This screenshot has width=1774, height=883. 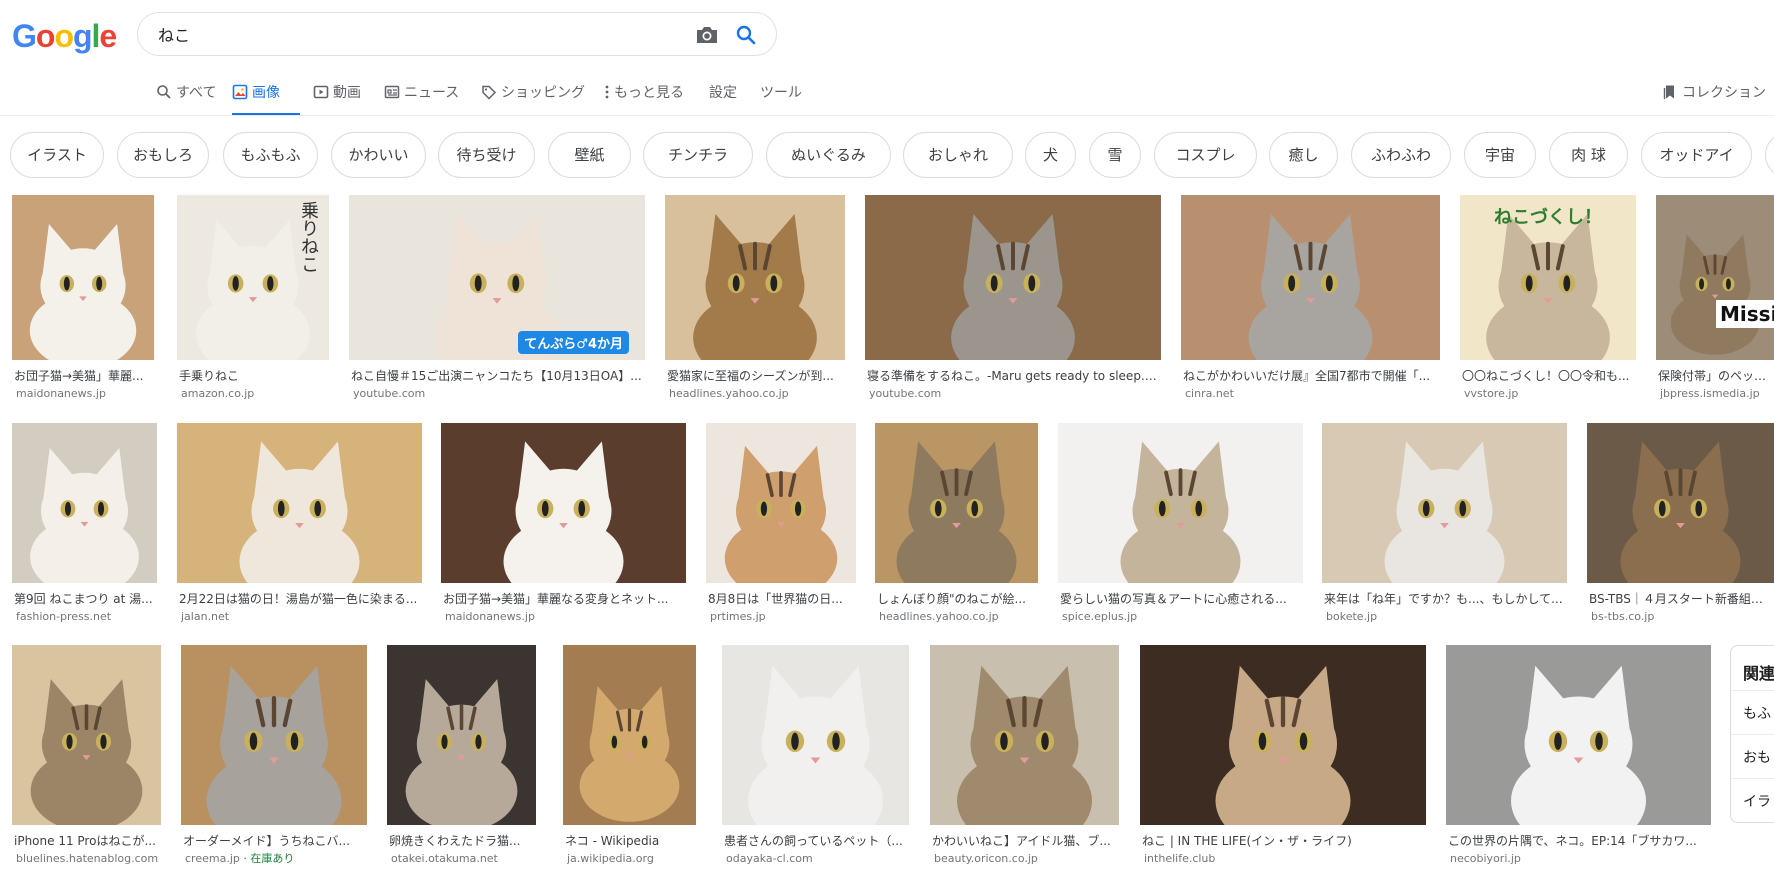 What do you see at coordinates (781, 99) in the screenshot?
I see `tab-tools: ツール` at bounding box center [781, 99].